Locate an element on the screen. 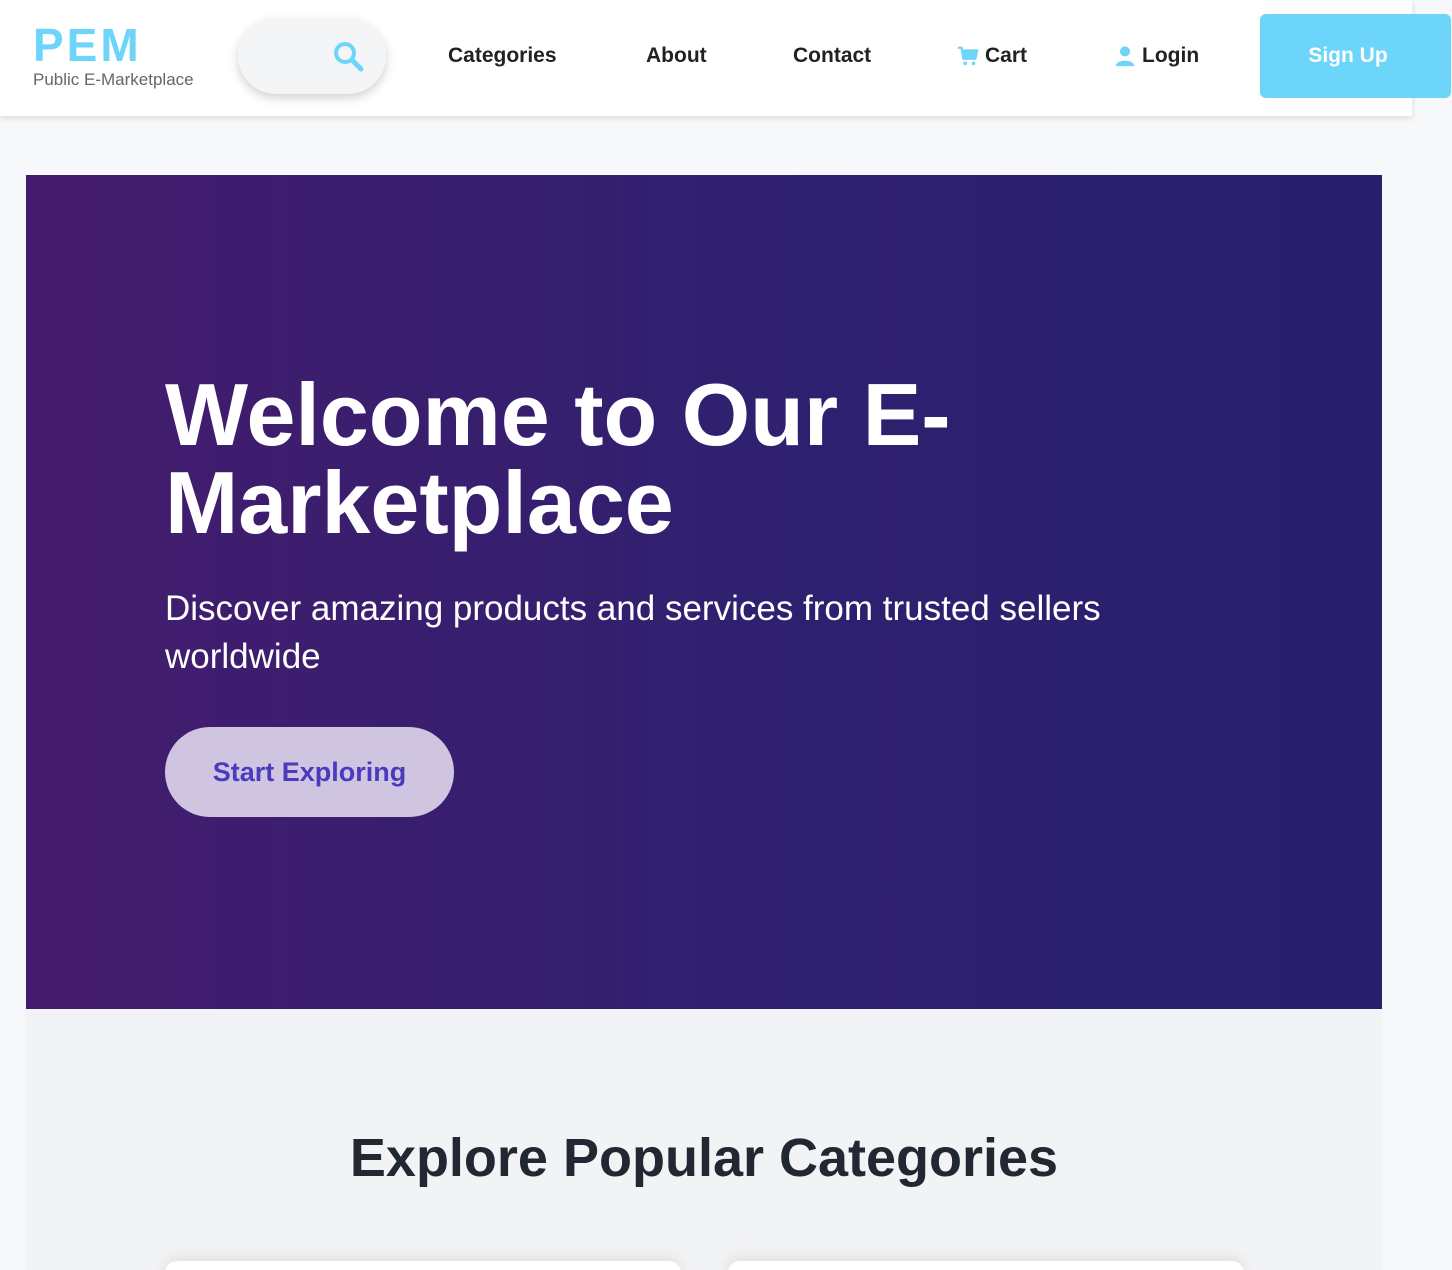 The width and height of the screenshot is (1452, 1270). nav-categories: Categories is located at coordinates (502, 56).